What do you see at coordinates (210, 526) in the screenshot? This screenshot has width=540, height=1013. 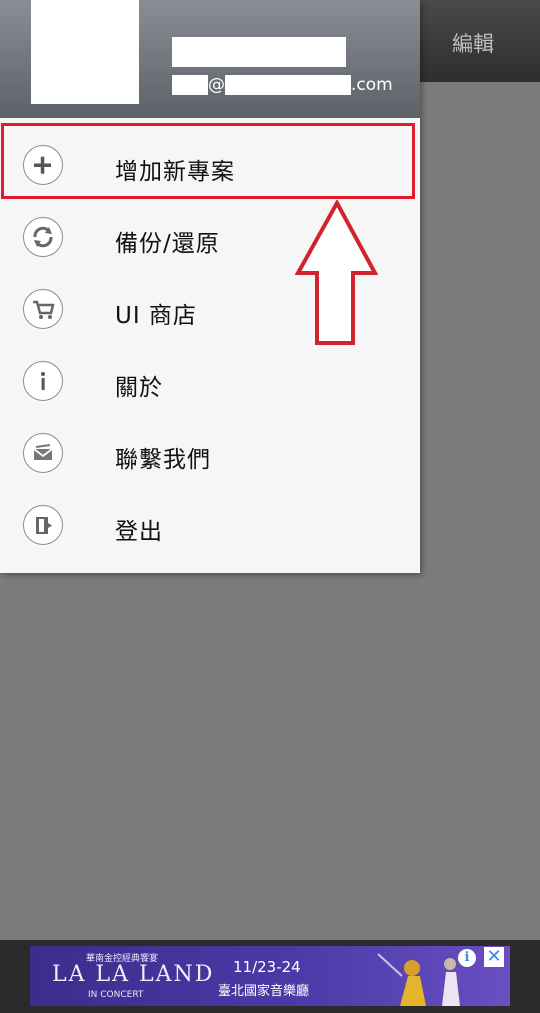 I see `menu-item-logout: 登出` at bounding box center [210, 526].